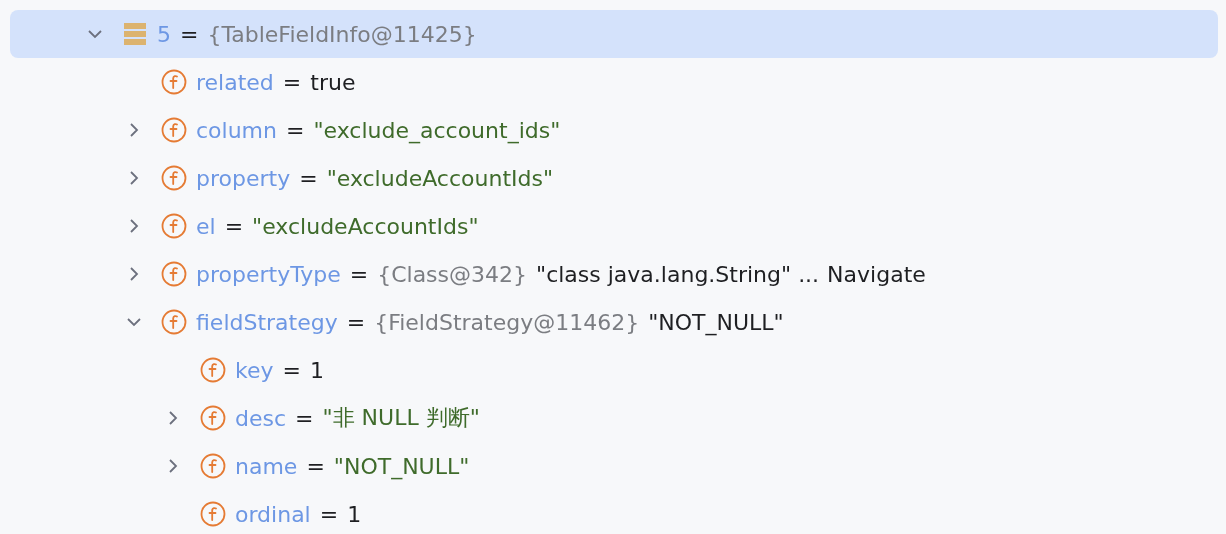  Describe the element at coordinates (614, 82) in the screenshot. I see `tree-row: related = true` at that location.